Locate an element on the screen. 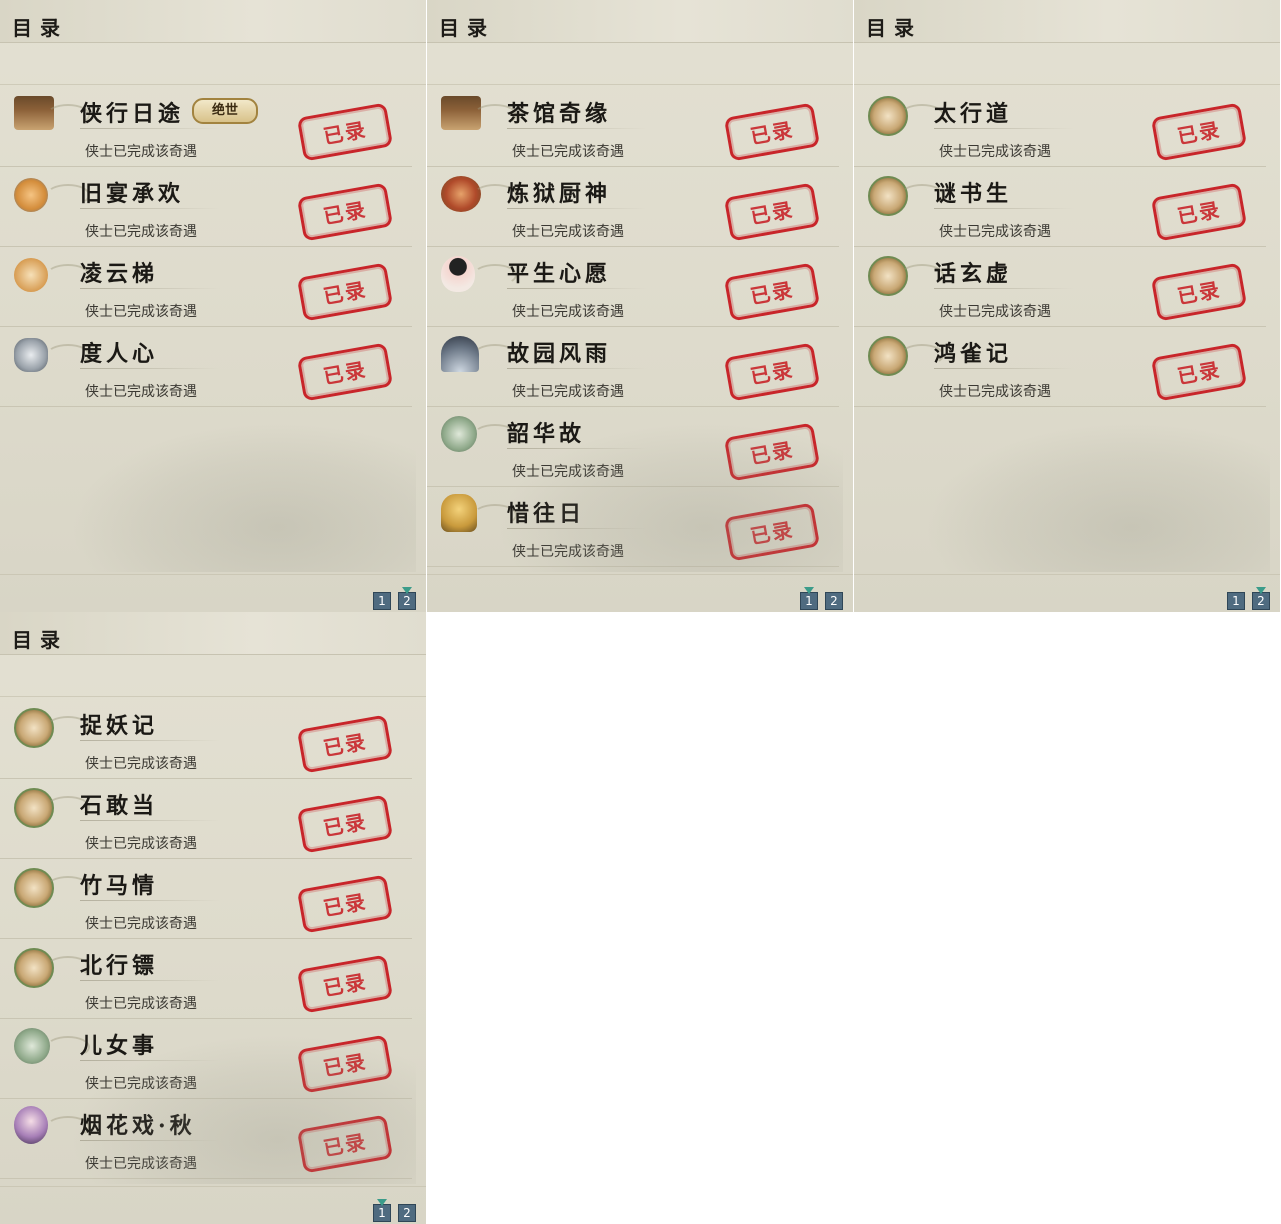  list-item: 旧宴承欢 侠士已完成该奇遇 已录 is located at coordinates (206, 206).